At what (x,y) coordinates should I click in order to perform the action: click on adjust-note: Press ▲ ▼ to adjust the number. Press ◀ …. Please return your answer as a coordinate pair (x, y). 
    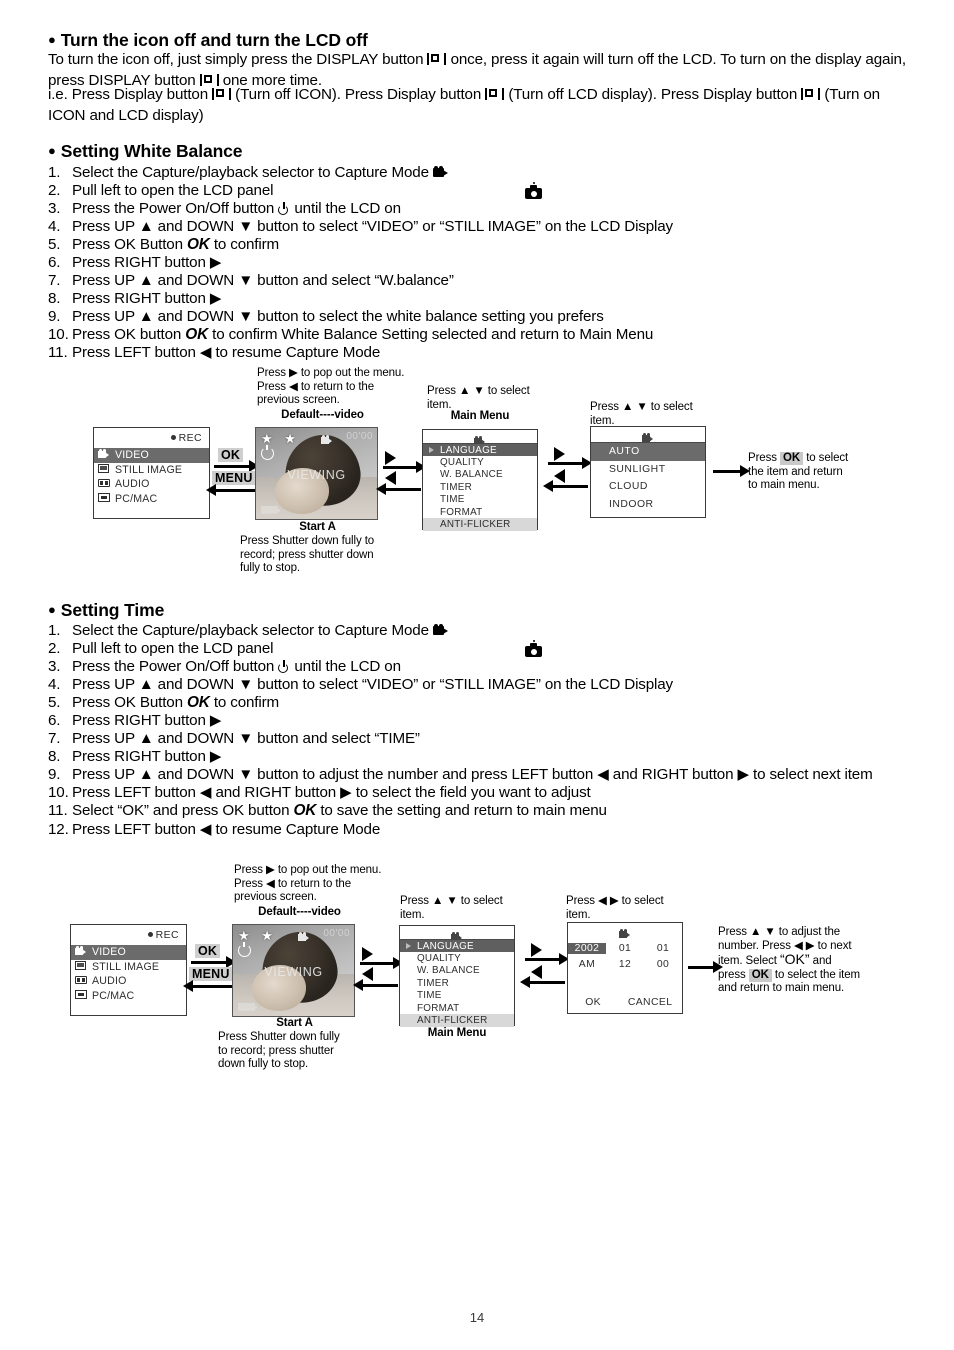
    Looking at the image, I should click on (789, 960).